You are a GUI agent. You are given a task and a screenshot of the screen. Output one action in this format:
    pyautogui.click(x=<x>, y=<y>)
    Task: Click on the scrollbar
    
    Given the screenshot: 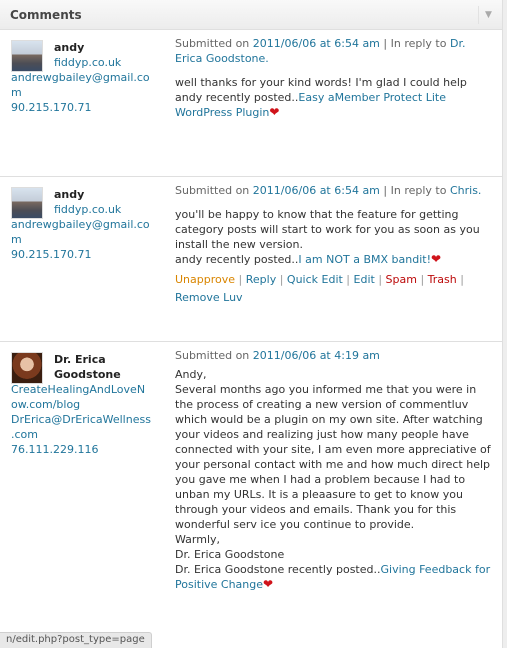 What is the action you would take?
    pyautogui.click(x=505, y=324)
    